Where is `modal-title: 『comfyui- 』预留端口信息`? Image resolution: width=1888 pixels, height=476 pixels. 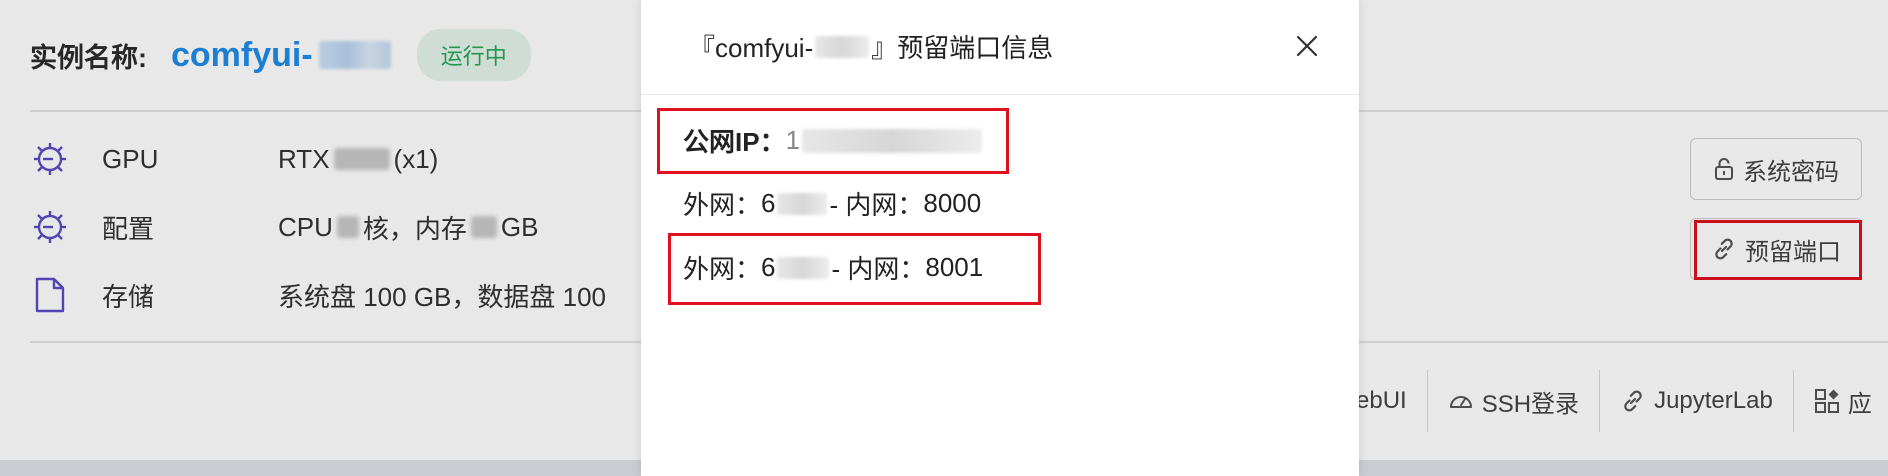 modal-title: 『comfyui- 』预留端口信息 is located at coordinates (871, 46).